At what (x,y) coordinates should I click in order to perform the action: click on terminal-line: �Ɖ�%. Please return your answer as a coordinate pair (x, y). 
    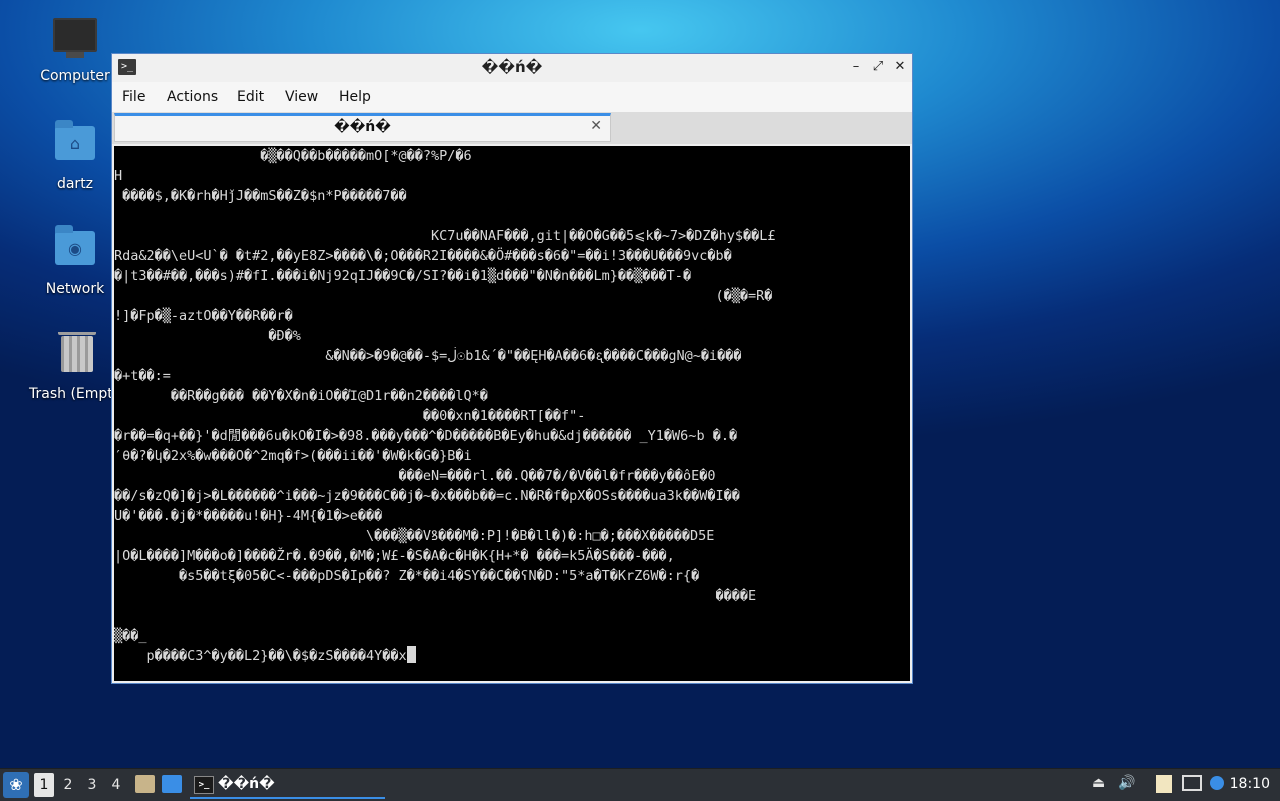
    Looking at the image, I should click on (207, 336).